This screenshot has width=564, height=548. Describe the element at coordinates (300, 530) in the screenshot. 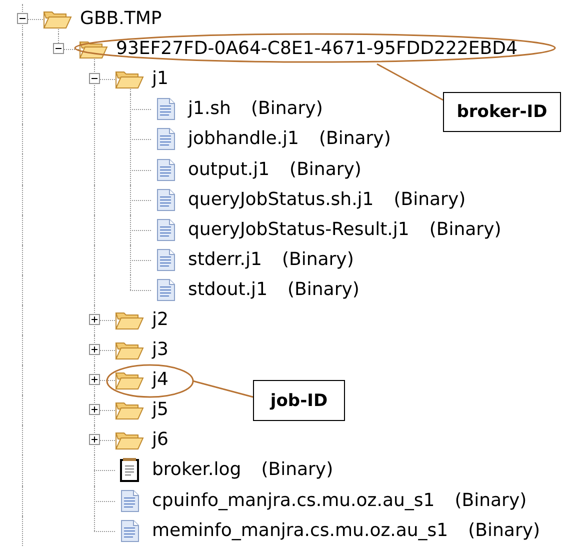

I see `tree-item-label: meminfo_manjra.cs.mu.oz.au_s1` at that location.